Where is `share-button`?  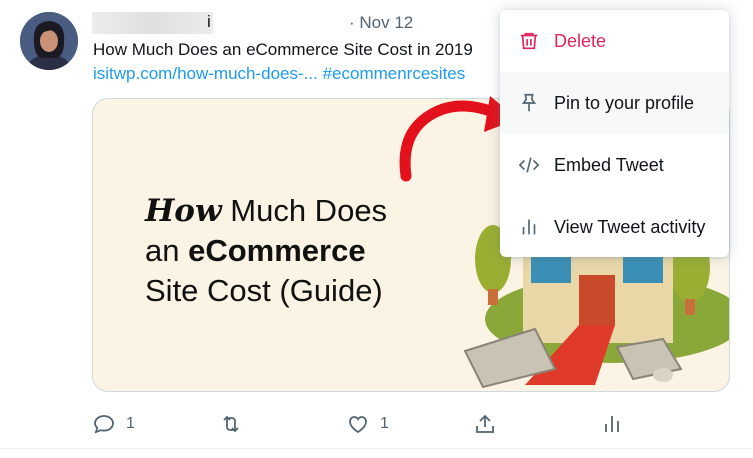
share-button is located at coordinates (485, 424).